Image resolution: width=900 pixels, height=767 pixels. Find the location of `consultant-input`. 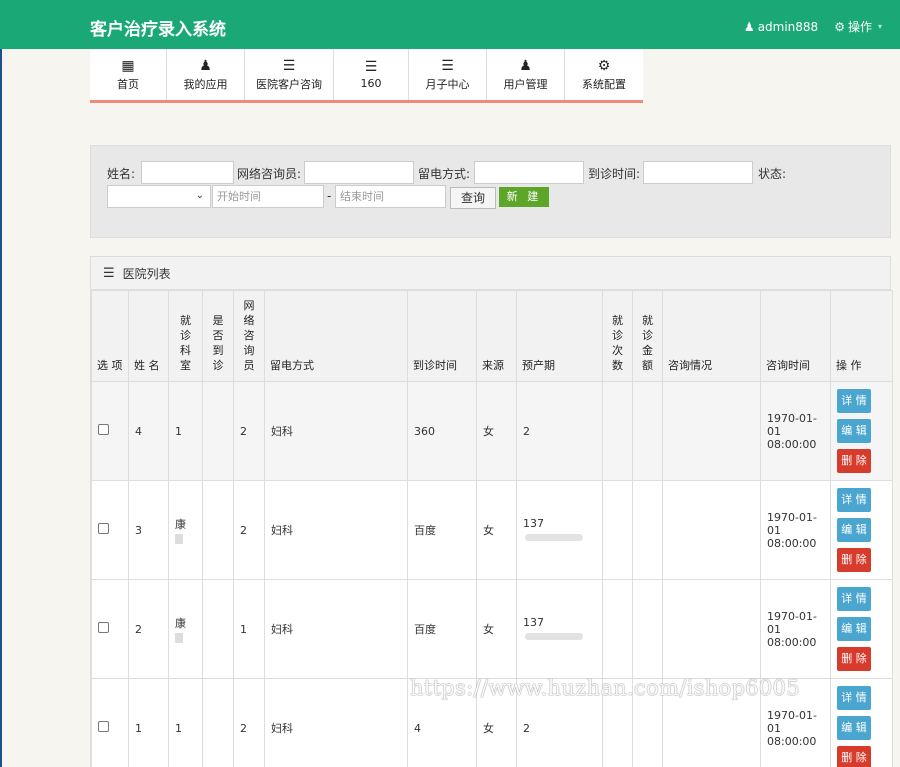

consultant-input is located at coordinates (359, 172).